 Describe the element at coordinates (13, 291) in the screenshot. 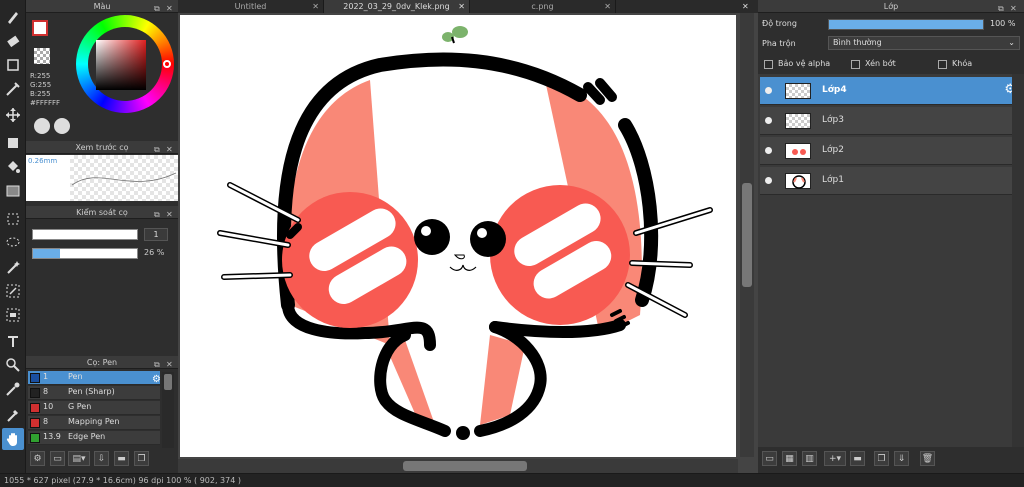

I see `select-pen-tool-icon` at that location.